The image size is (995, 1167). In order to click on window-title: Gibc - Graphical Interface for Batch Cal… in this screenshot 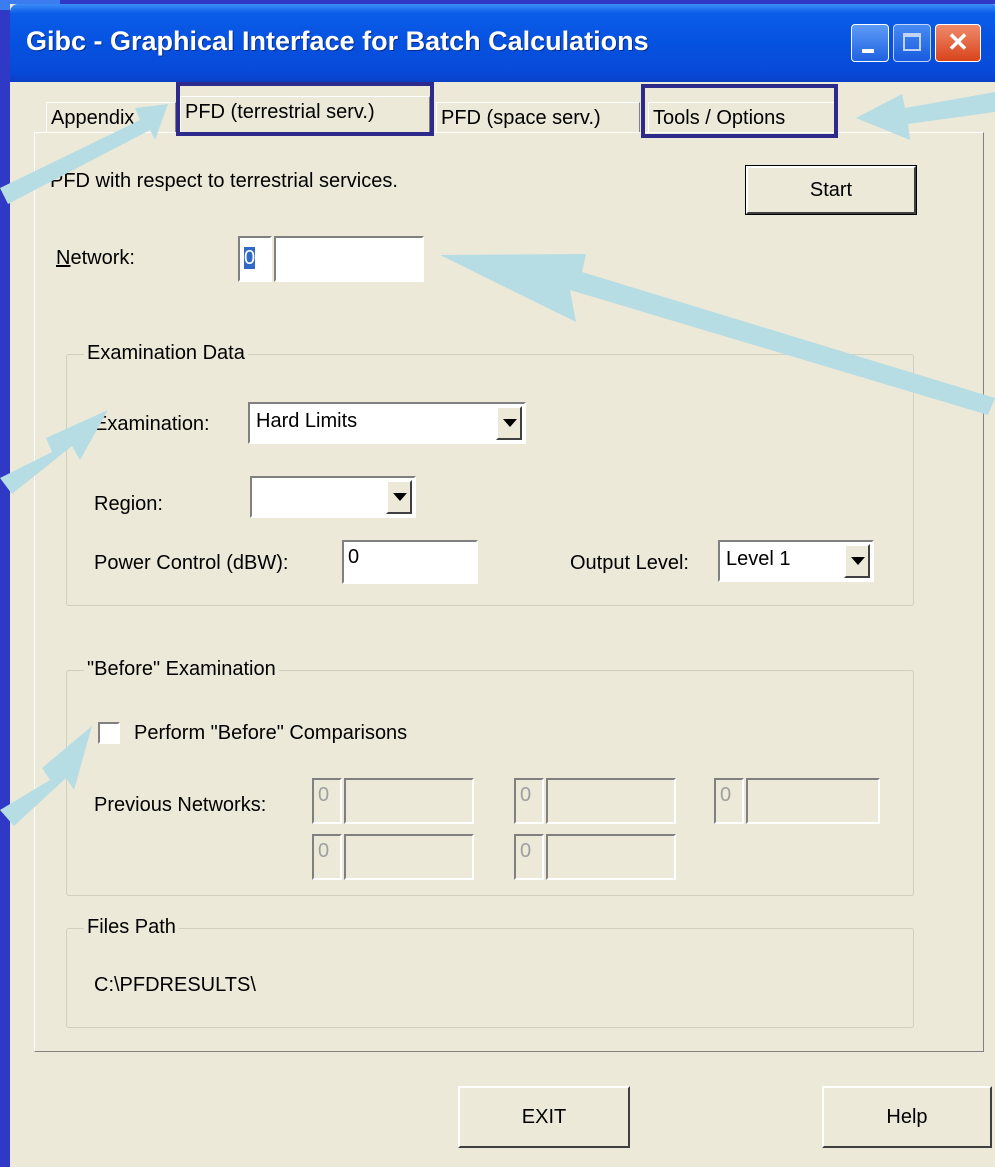, I will do `click(337, 41)`.